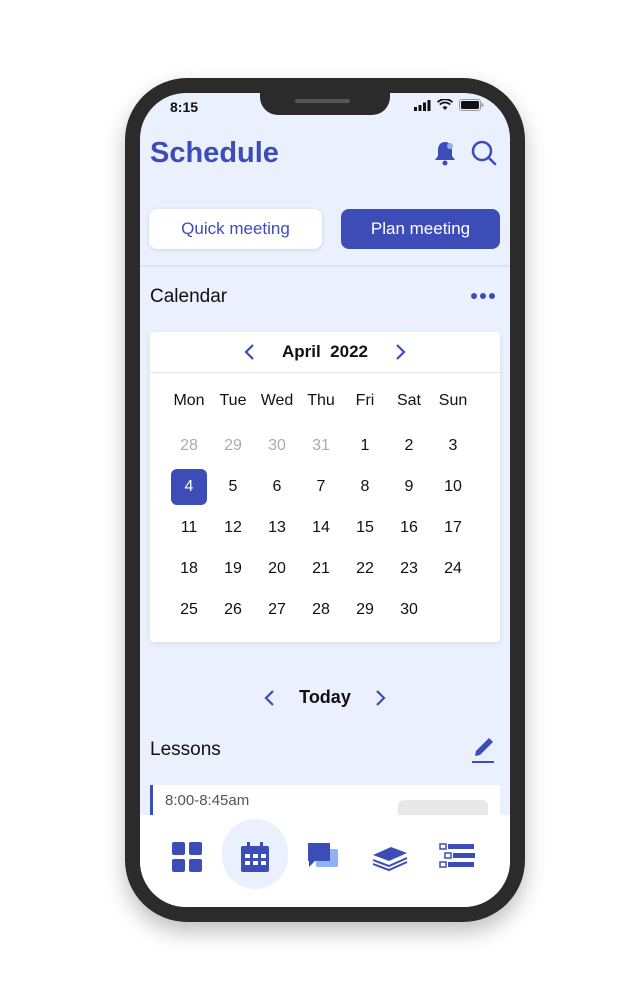 The image size is (640, 1000). What do you see at coordinates (189, 610) in the screenshot?
I see `calendar-day: 25` at bounding box center [189, 610].